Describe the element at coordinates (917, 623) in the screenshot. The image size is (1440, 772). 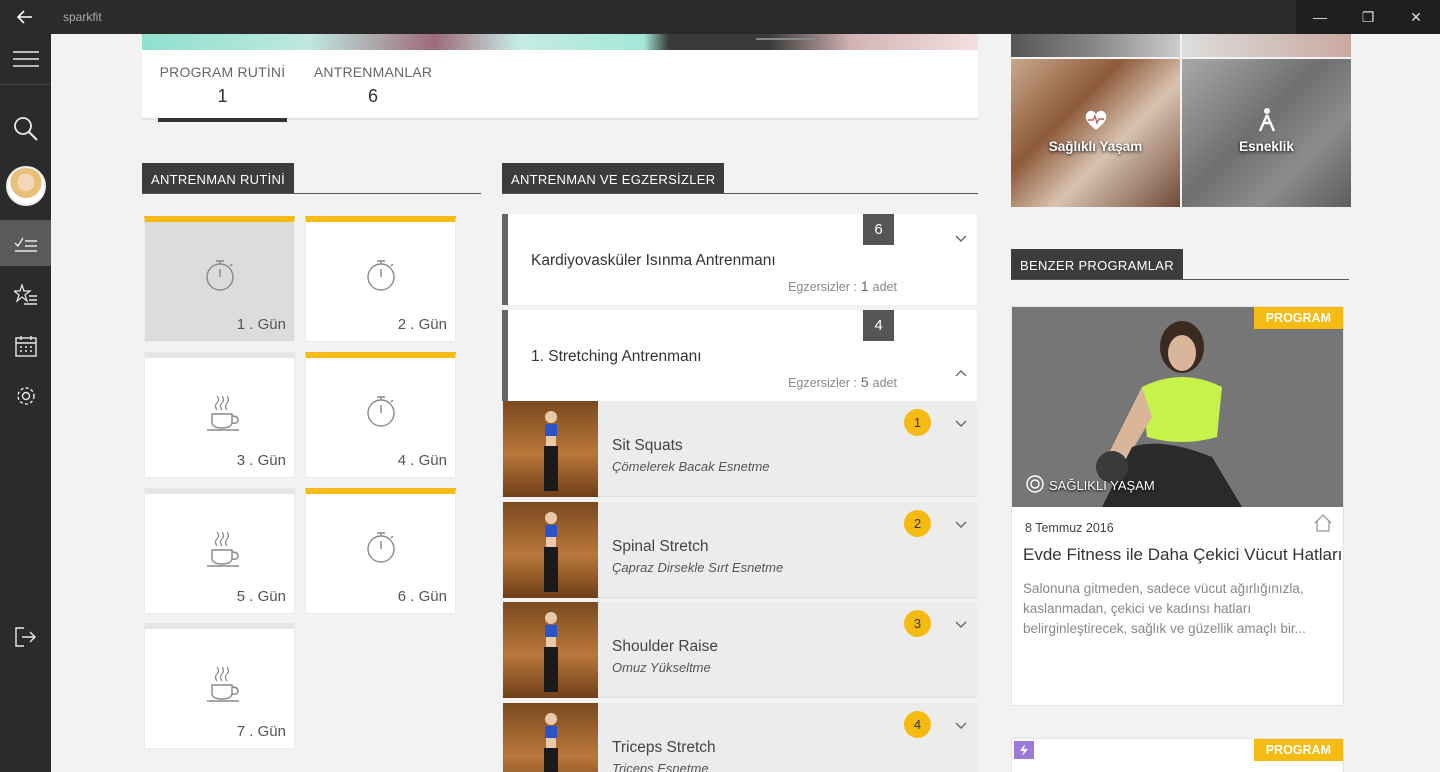
I see `exercise-number-badge: 3` at that location.